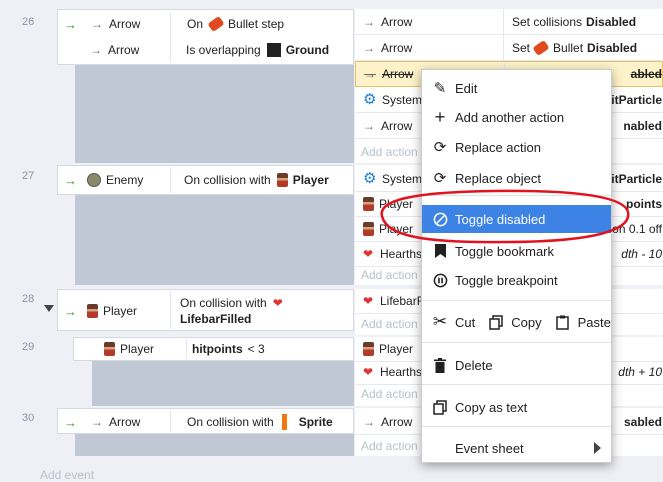  I want to click on menu-item-paste: Paste, so click(579, 322).